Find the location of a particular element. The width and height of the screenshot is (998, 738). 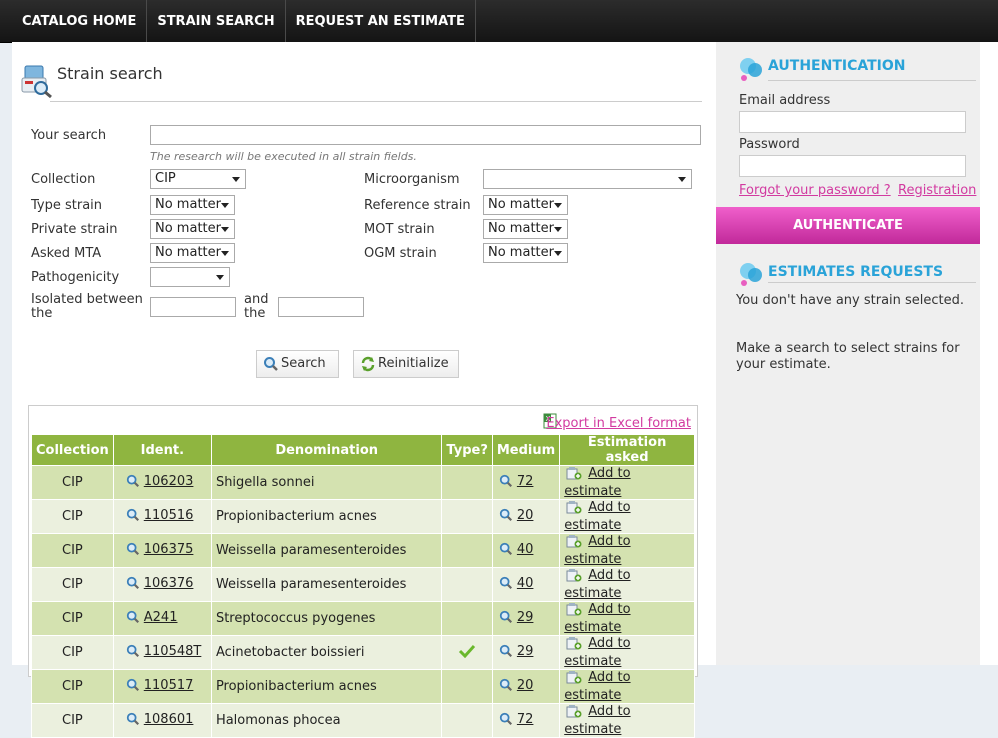

search-button: Search is located at coordinates (297, 364).